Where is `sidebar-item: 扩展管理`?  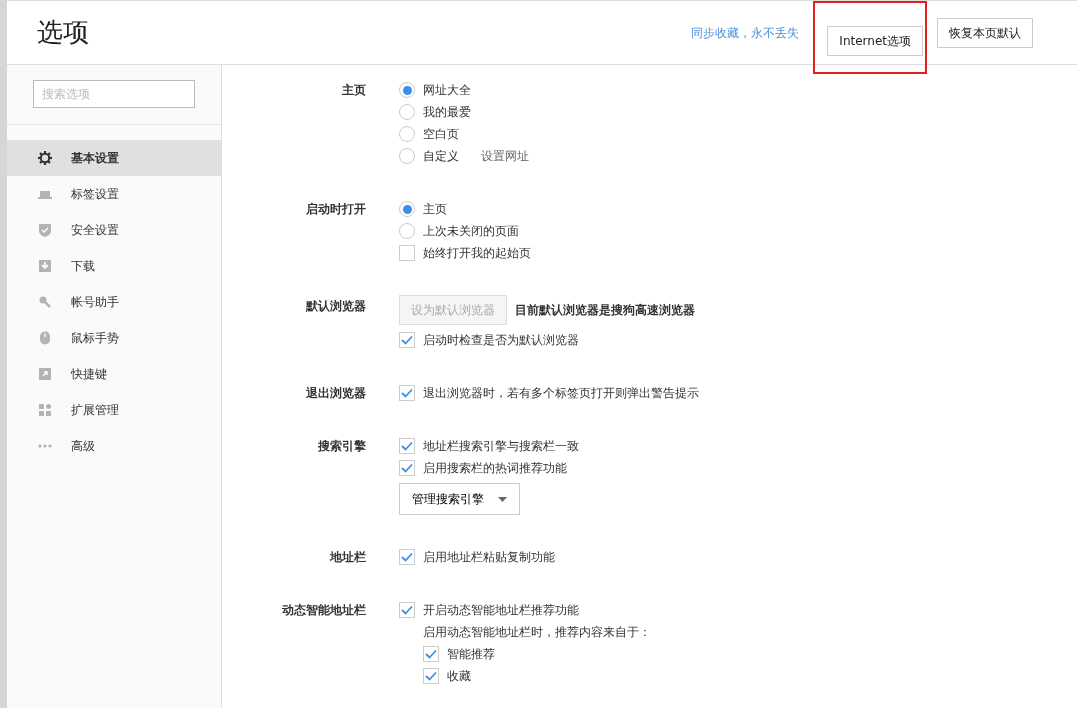
sidebar-item: 扩展管理 is located at coordinates (114, 410).